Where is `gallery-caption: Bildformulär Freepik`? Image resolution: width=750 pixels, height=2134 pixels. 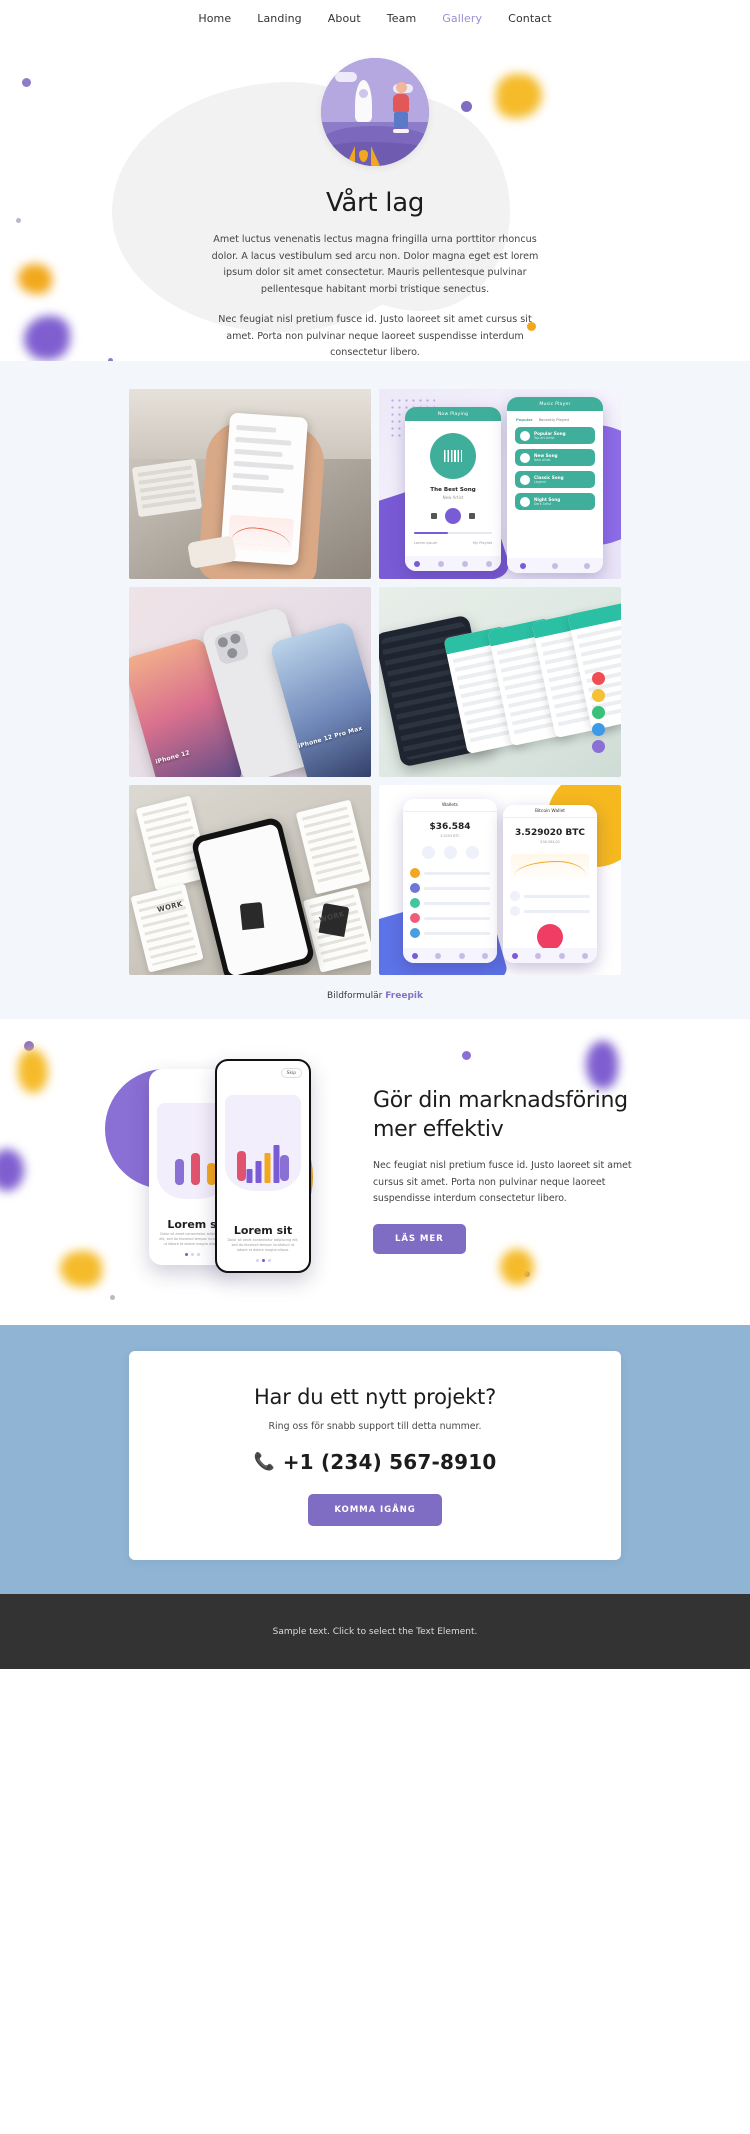
gallery-caption: Bildformulär Freepik is located at coordinates (375, 996).